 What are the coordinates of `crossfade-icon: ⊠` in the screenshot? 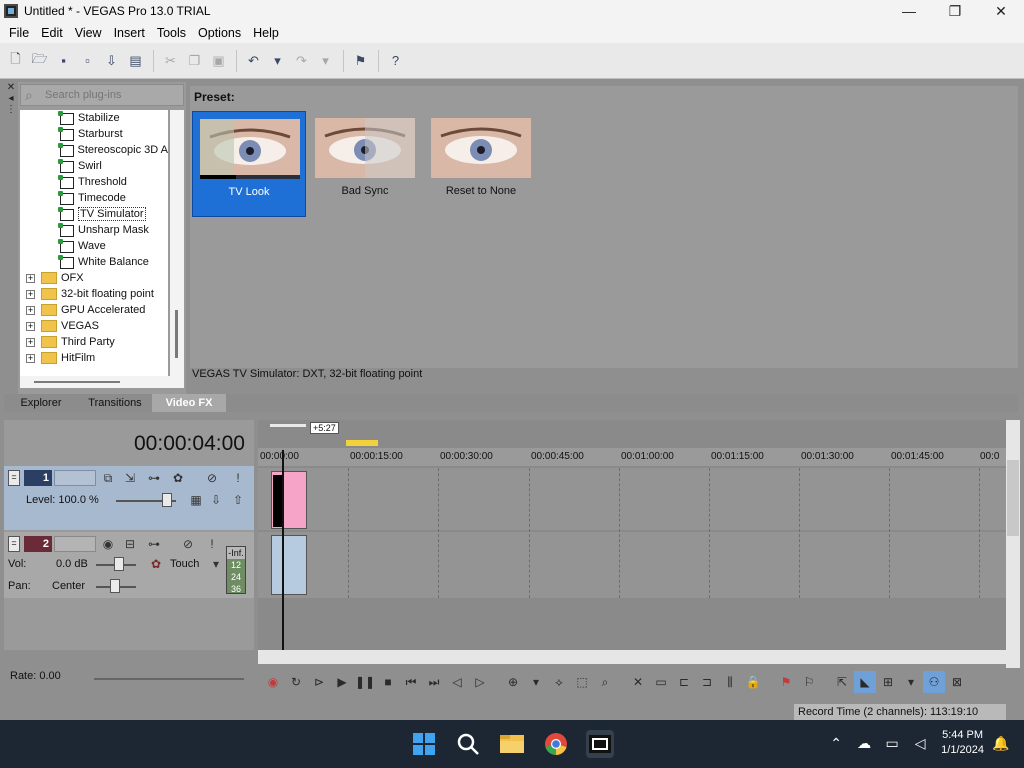 It's located at (957, 682).